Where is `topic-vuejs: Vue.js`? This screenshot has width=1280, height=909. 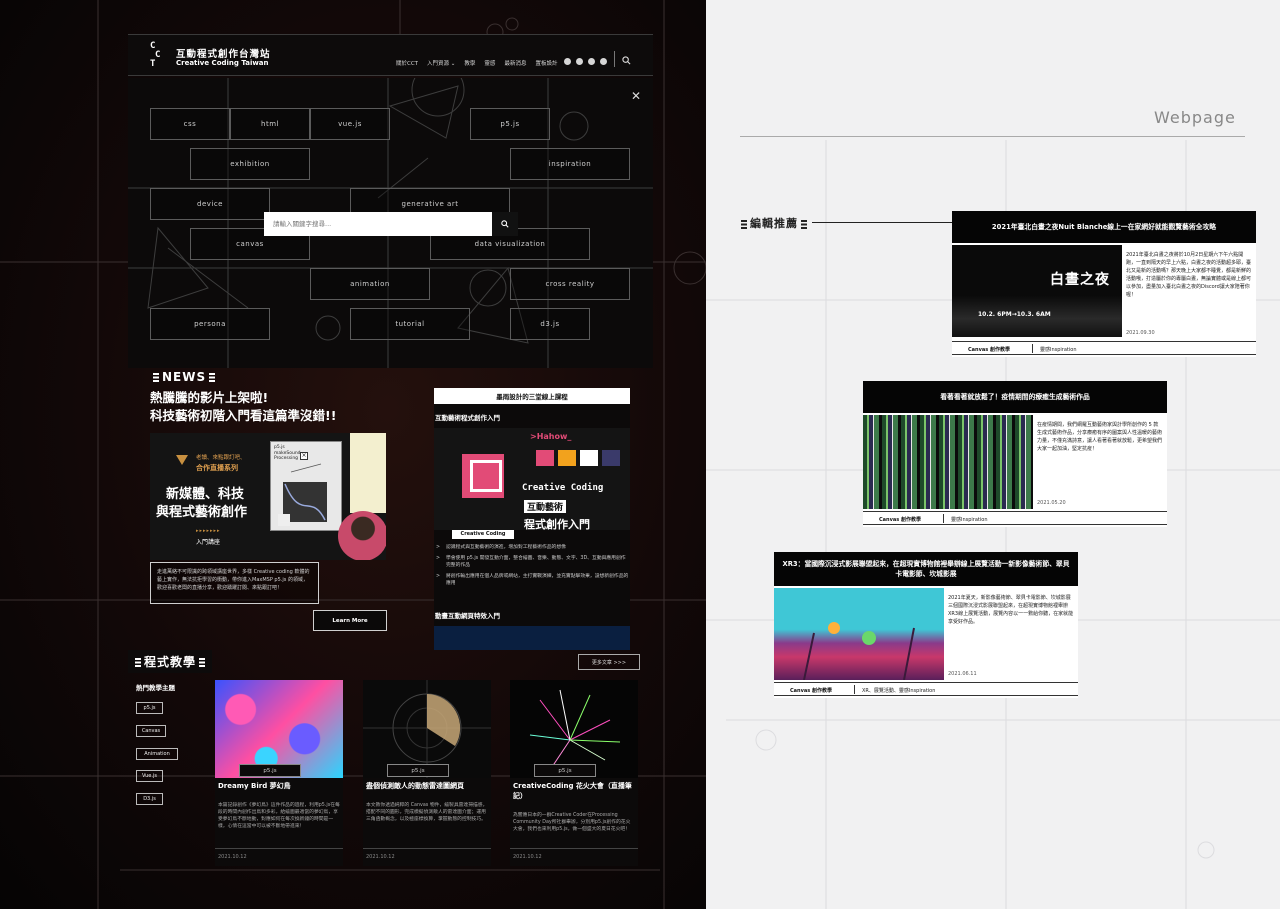 topic-vuejs: Vue.js is located at coordinates (149, 776).